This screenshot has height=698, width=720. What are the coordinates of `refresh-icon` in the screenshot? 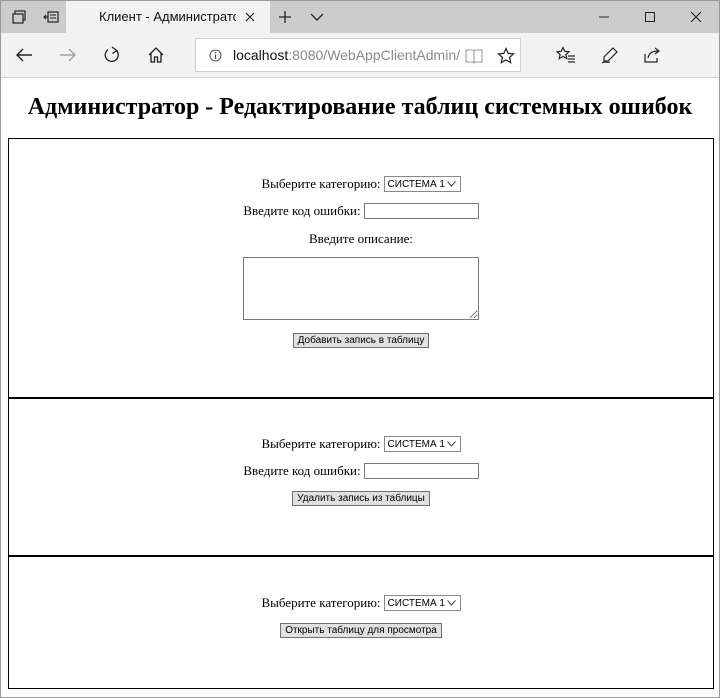 It's located at (112, 55).